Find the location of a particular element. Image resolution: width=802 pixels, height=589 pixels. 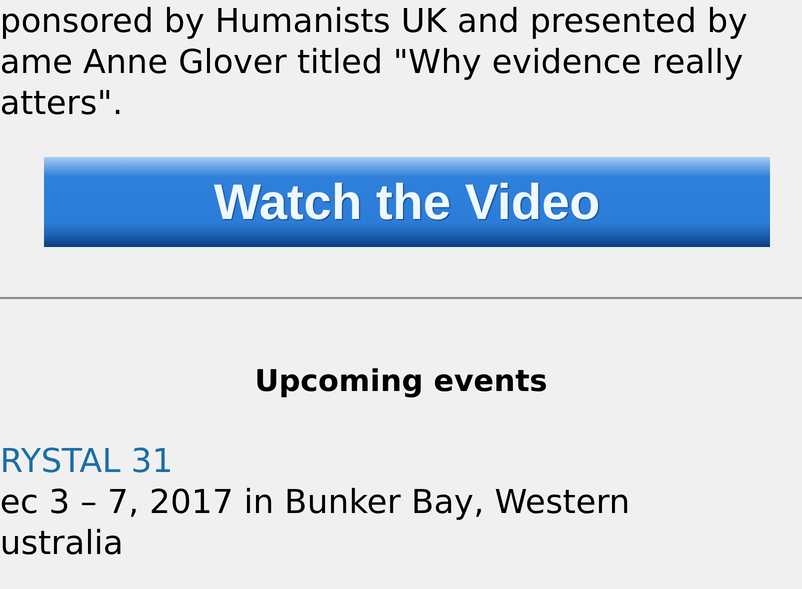

paragraph-line: ponsored by Humanists UK and presented by is located at coordinates (374, 20).